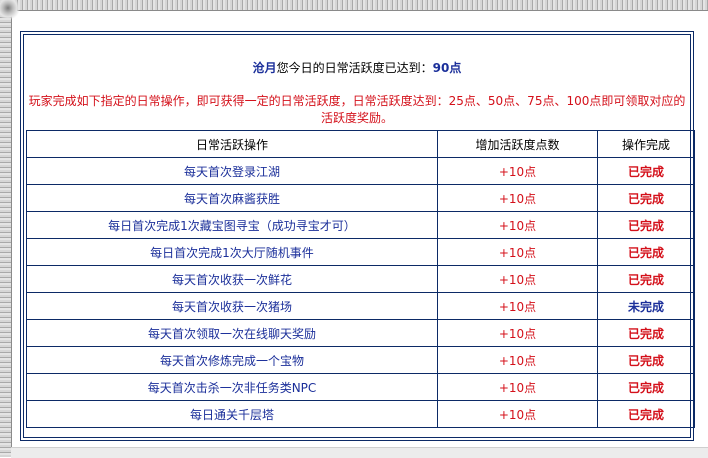 The height and width of the screenshot is (458, 708). What do you see at coordinates (232, 198) in the screenshot?
I see `task-name: 每天首次麻酱获胜` at bounding box center [232, 198].